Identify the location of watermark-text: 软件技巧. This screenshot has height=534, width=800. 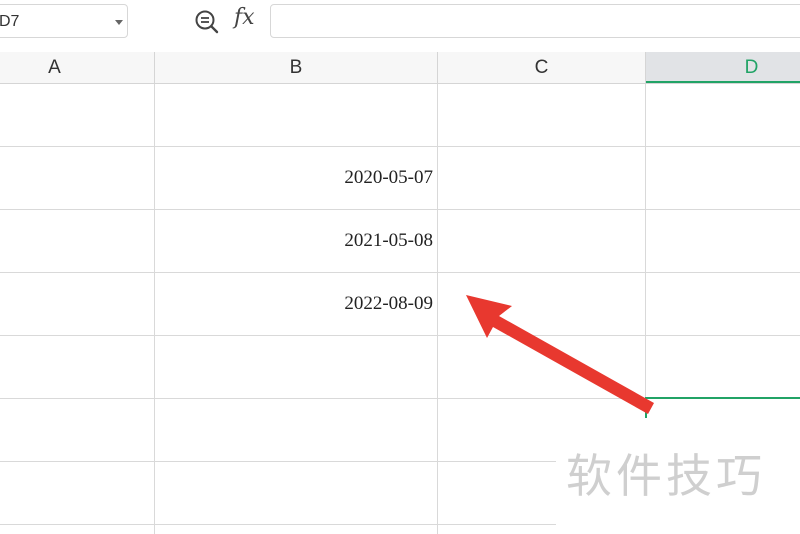
(666, 476).